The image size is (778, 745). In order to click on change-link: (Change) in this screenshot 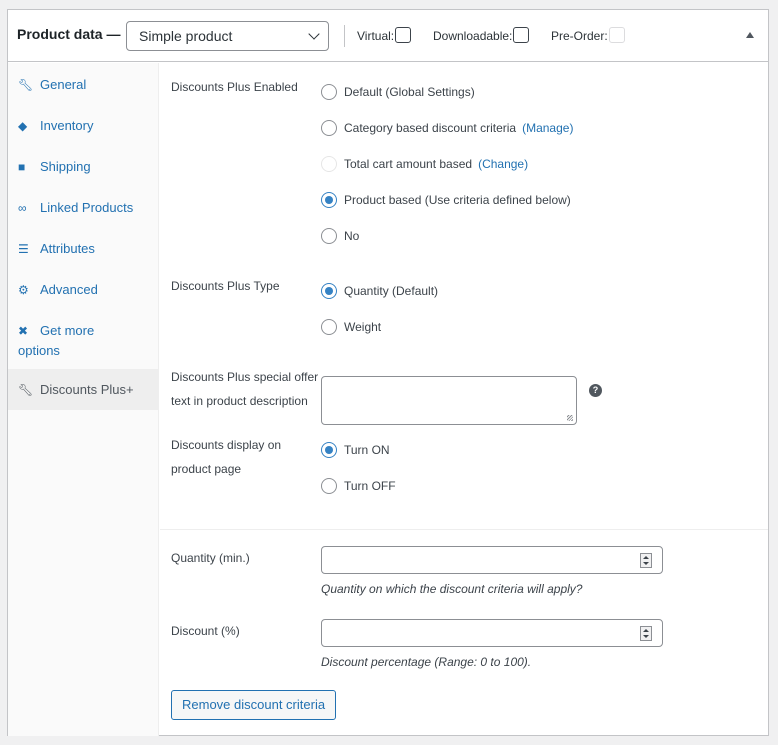, I will do `click(503, 164)`.